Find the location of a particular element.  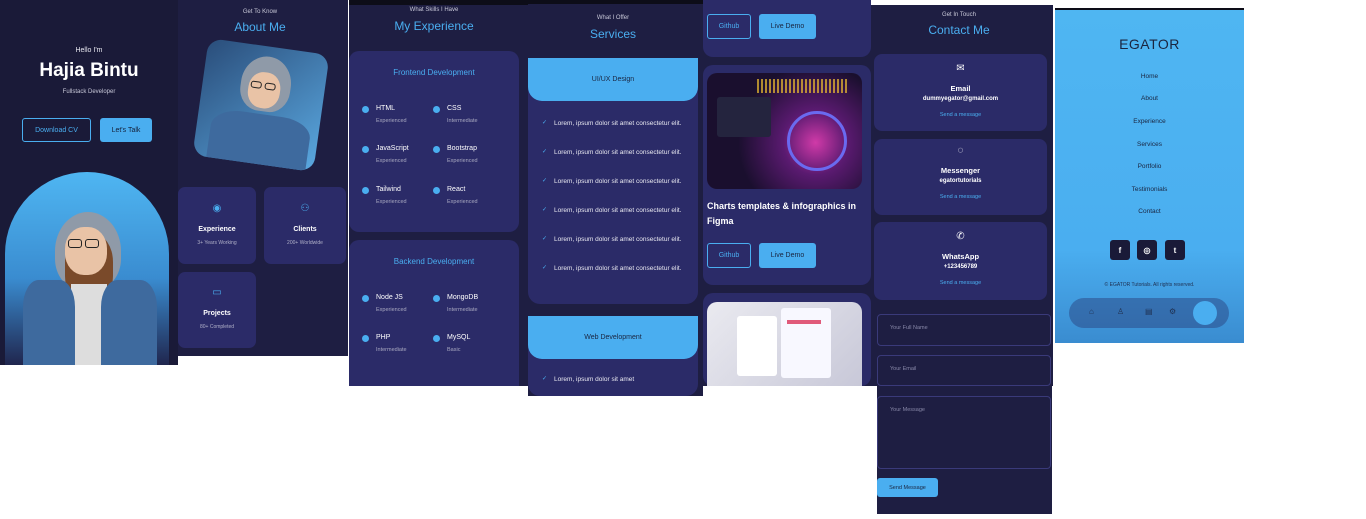

contact-kicker: Get In Touch is located at coordinates (959, 15).